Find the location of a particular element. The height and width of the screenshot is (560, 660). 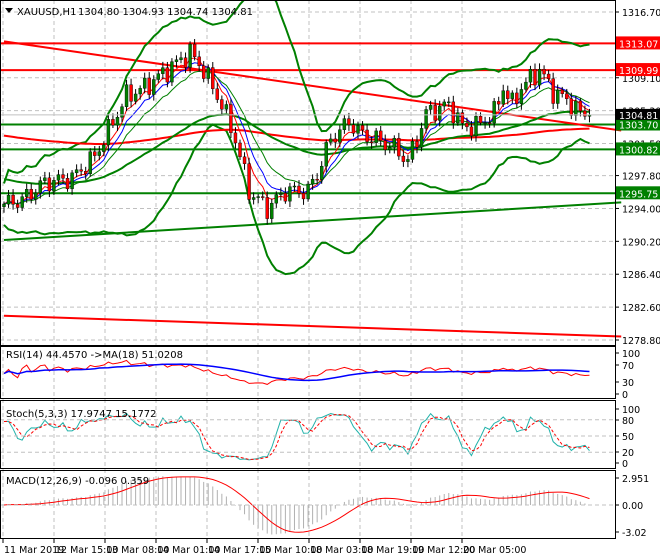

symbol-label: XAUUSD,H1 is located at coordinates (46, 12).